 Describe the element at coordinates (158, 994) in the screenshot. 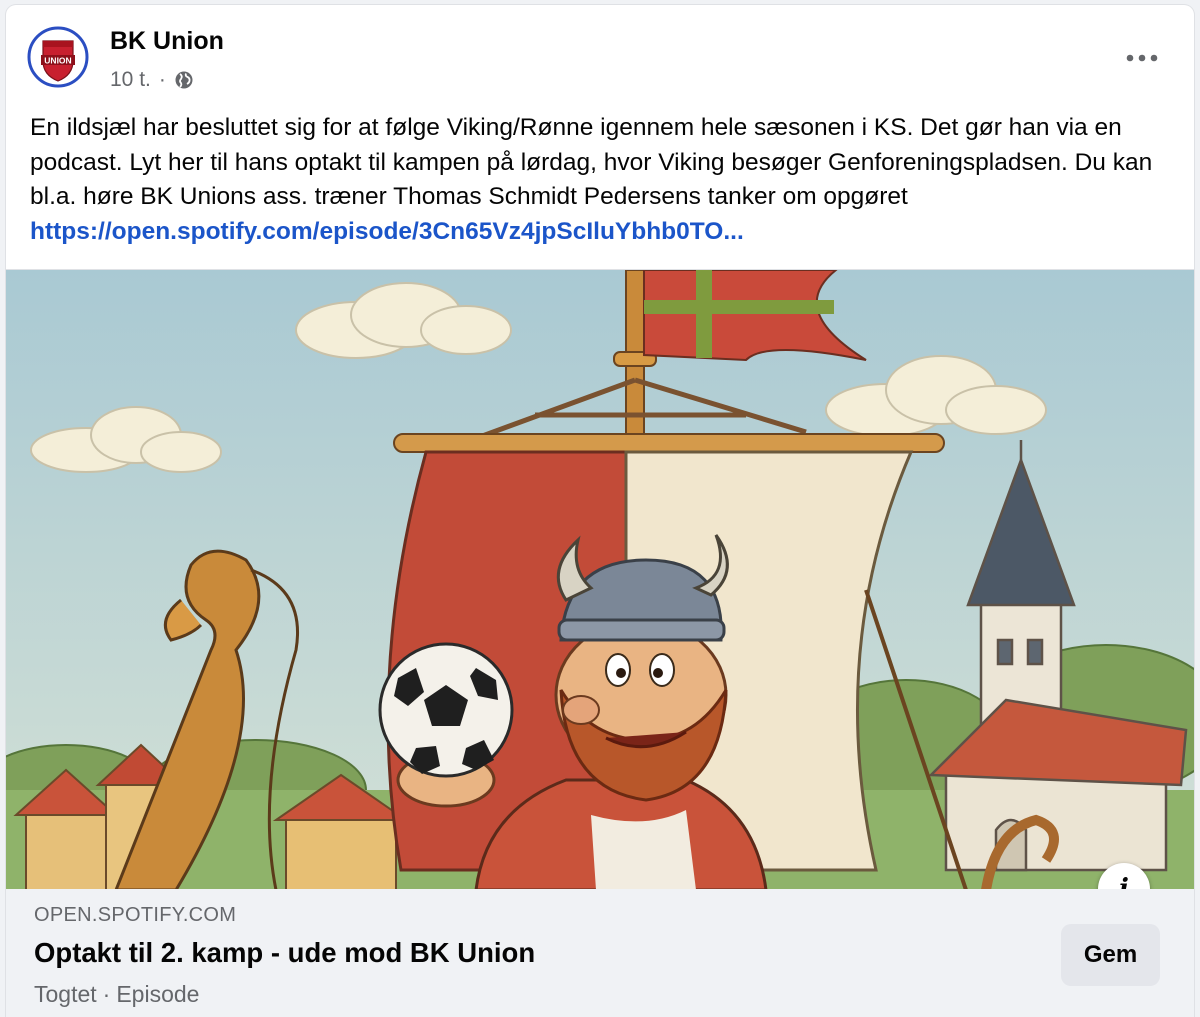

I see `link-type: Episode` at that location.